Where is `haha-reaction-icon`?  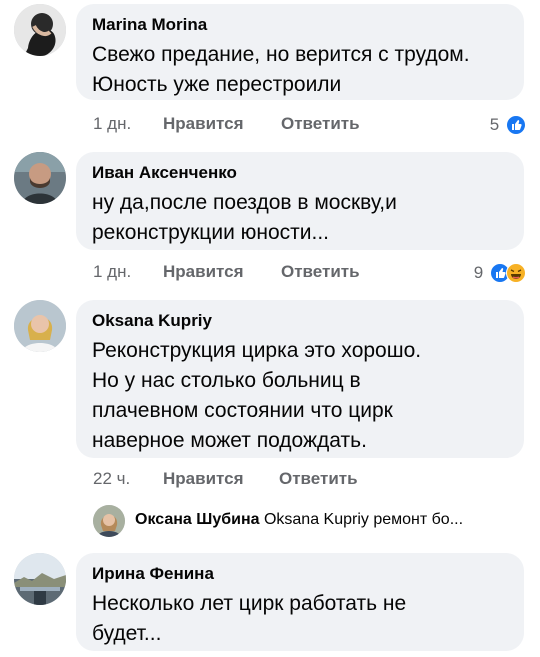
haha-reaction-icon is located at coordinates (516, 272).